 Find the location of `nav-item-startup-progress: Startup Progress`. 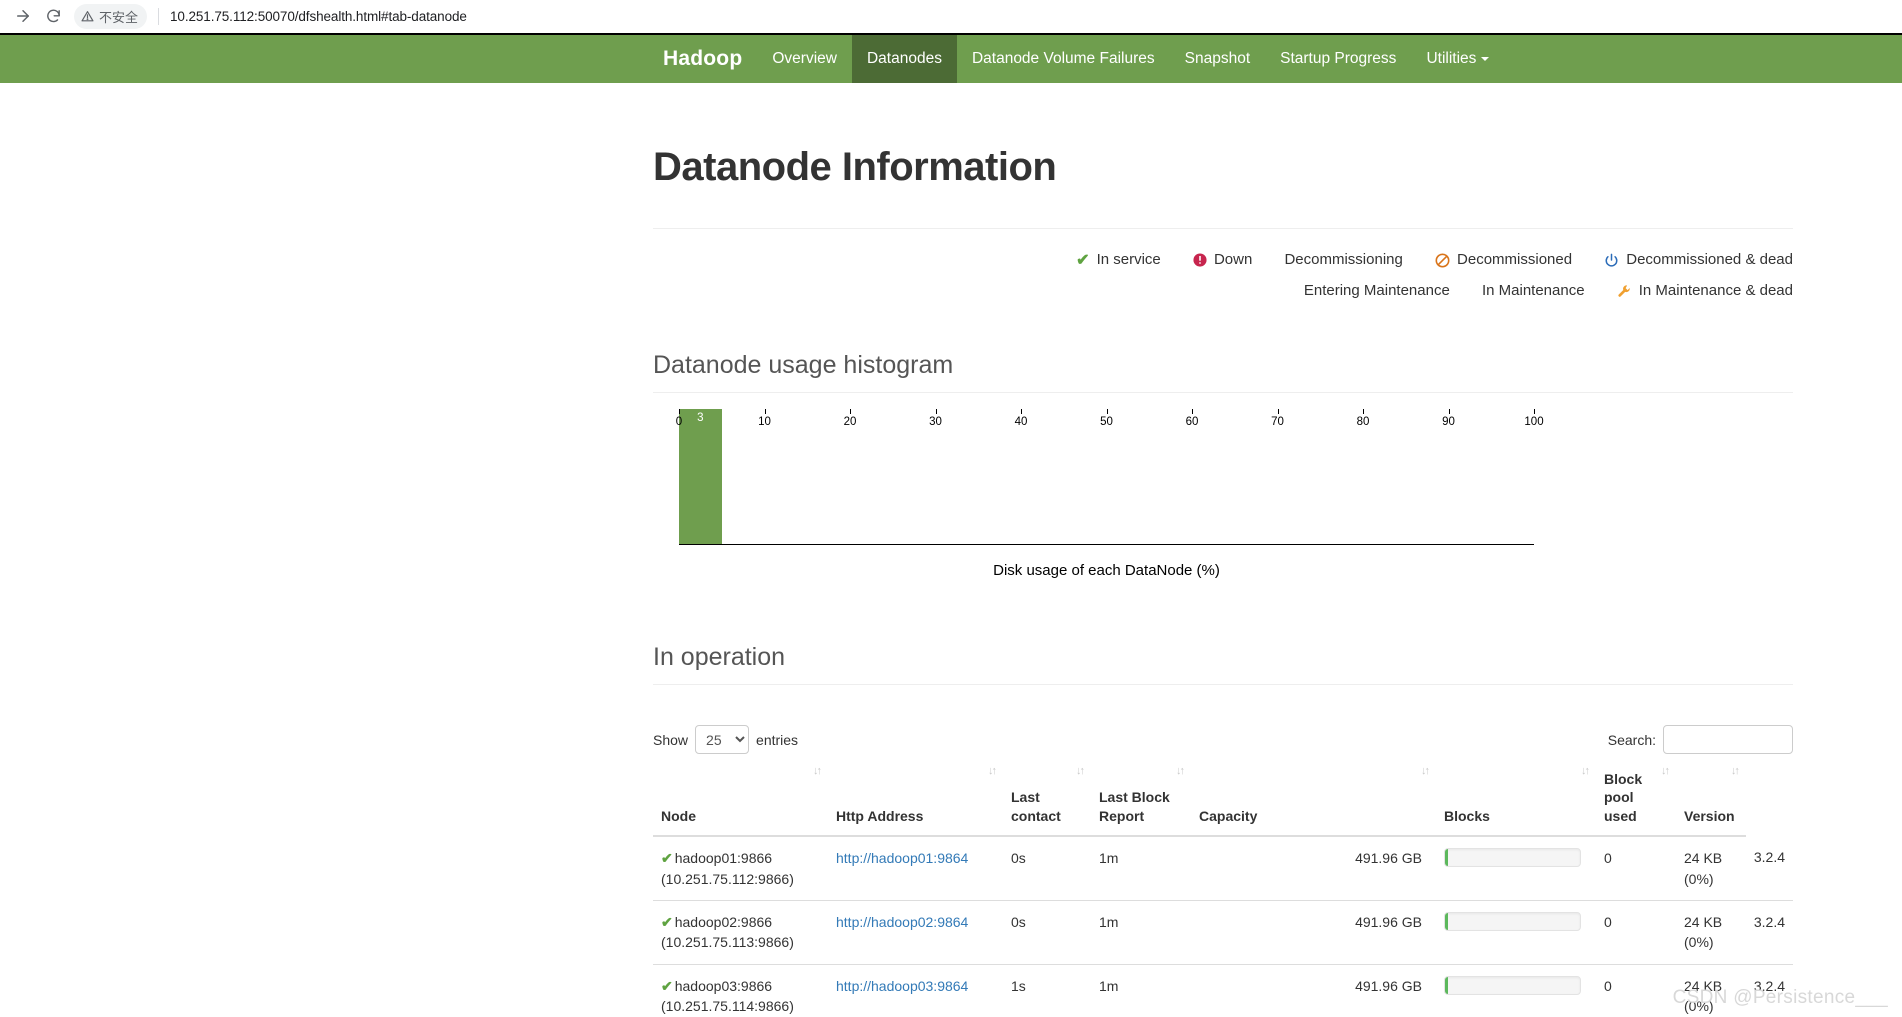

nav-item-startup-progress: Startup Progress is located at coordinates (1338, 59).